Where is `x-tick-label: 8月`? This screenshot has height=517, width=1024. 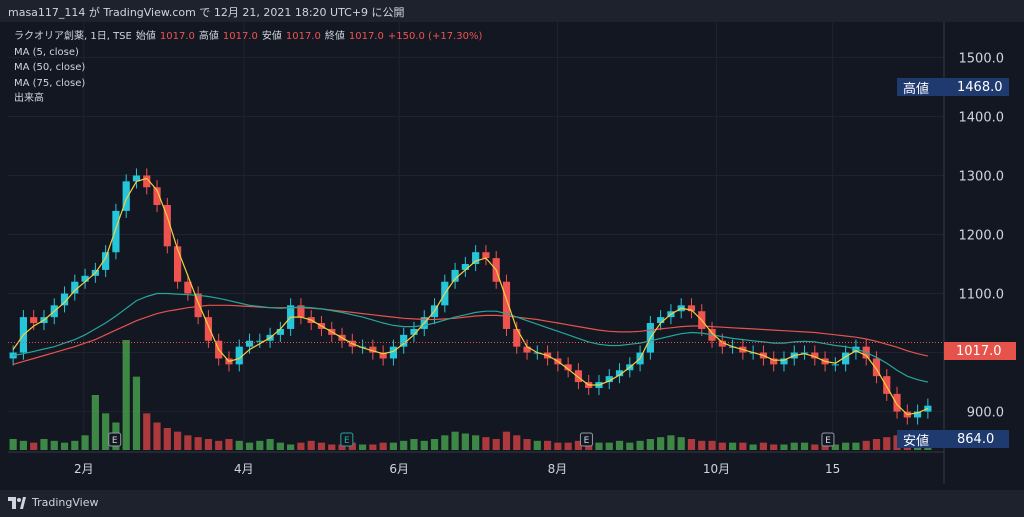
x-tick-label: 8月 is located at coordinates (558, 469).